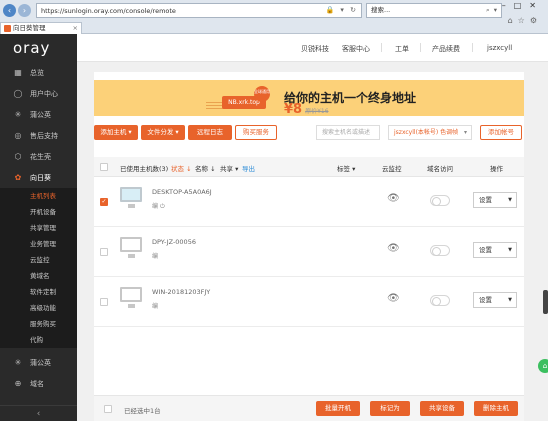 The width and height of the screenshot is (548, 421). What do you see at coordinates (523, 5) in the screenshot?
I see `window-controls: –□✕` at bounding box center [523, 5].